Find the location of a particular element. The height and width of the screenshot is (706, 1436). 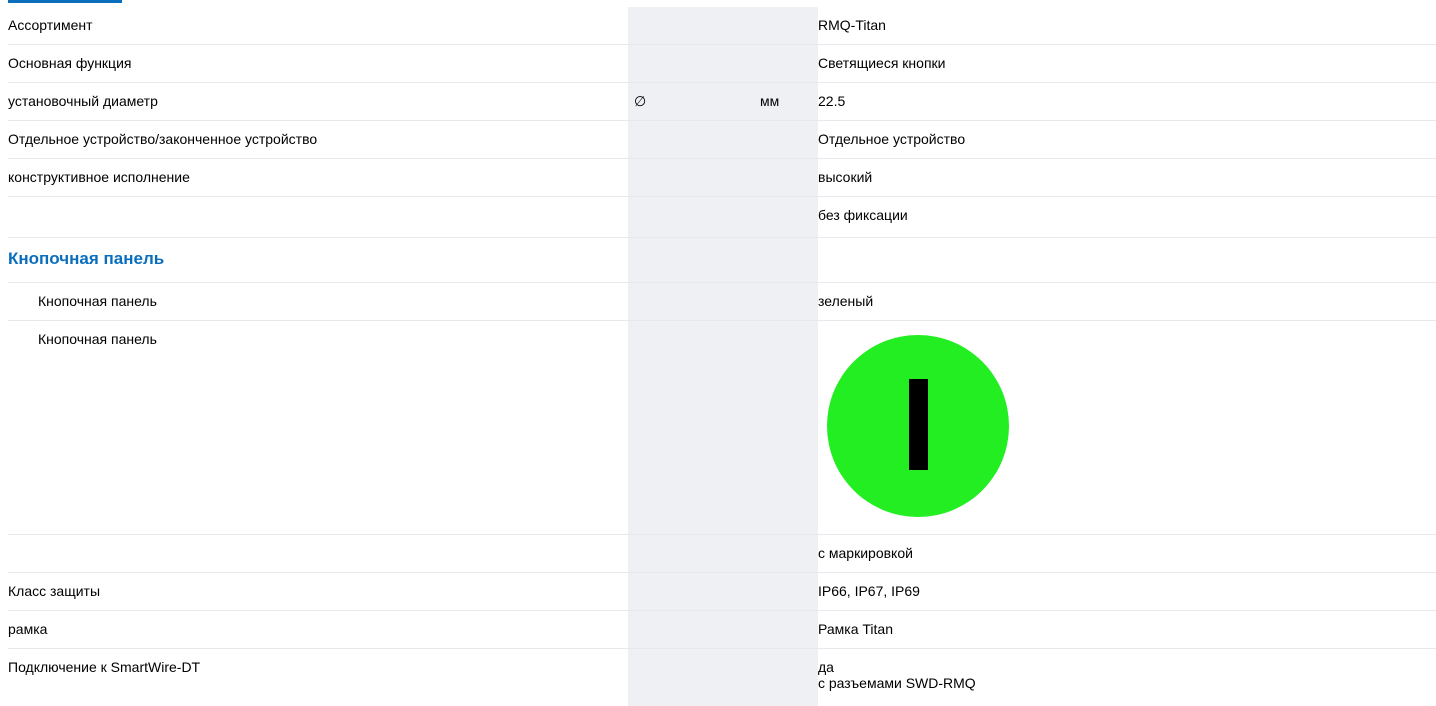

row-label: рамка is located at coordinates (28, 629).